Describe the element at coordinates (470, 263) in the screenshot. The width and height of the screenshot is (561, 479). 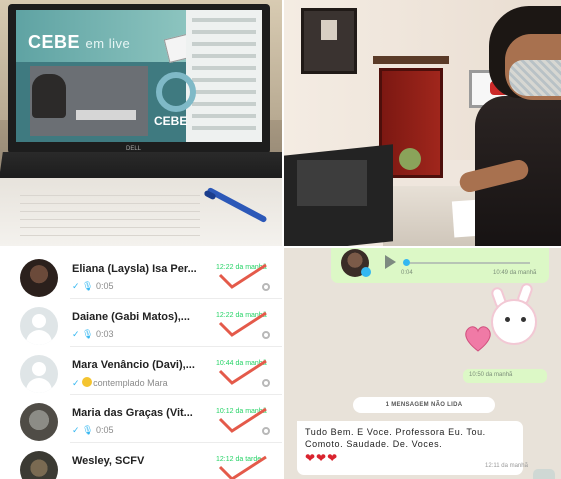
I see `audio-progress-track` at that location.